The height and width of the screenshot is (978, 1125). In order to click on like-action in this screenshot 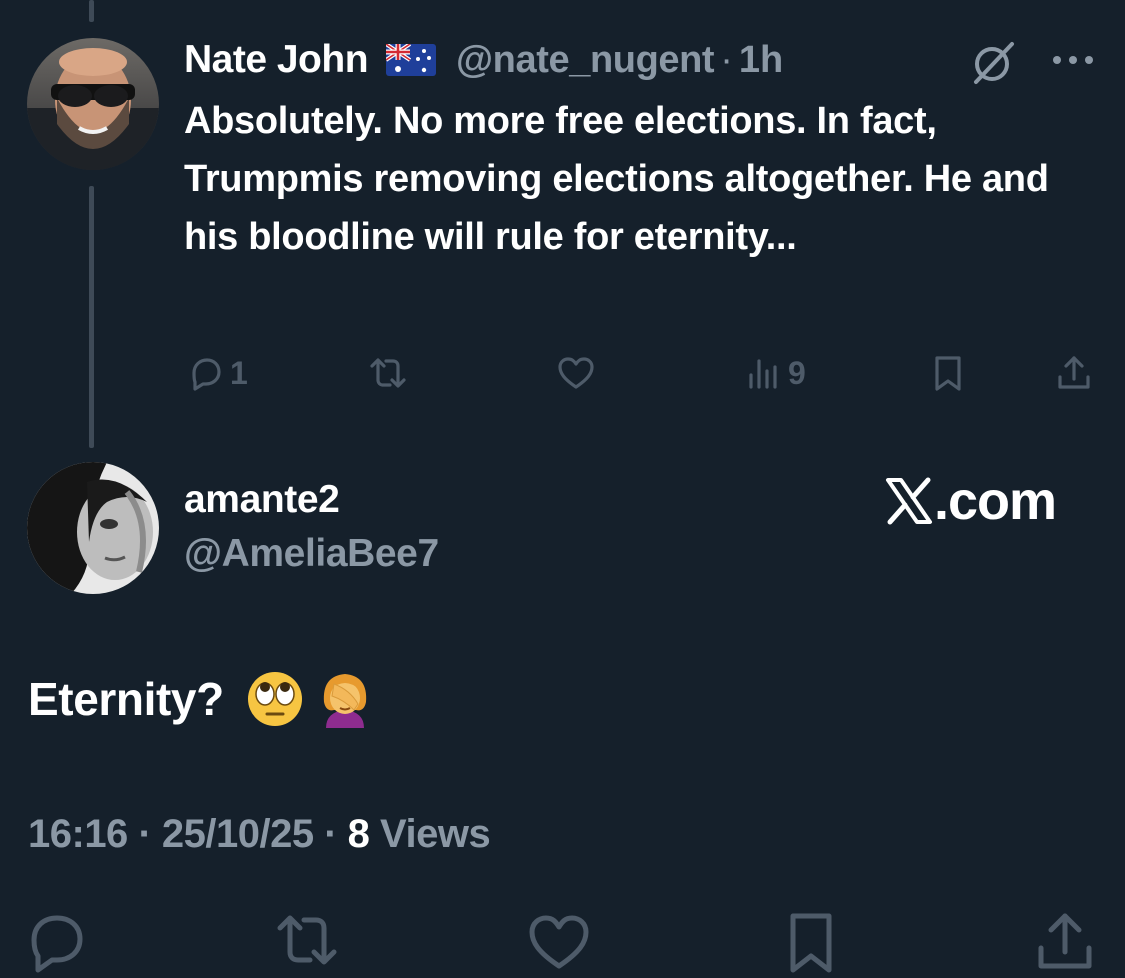, I will do `click(576, 373)`.